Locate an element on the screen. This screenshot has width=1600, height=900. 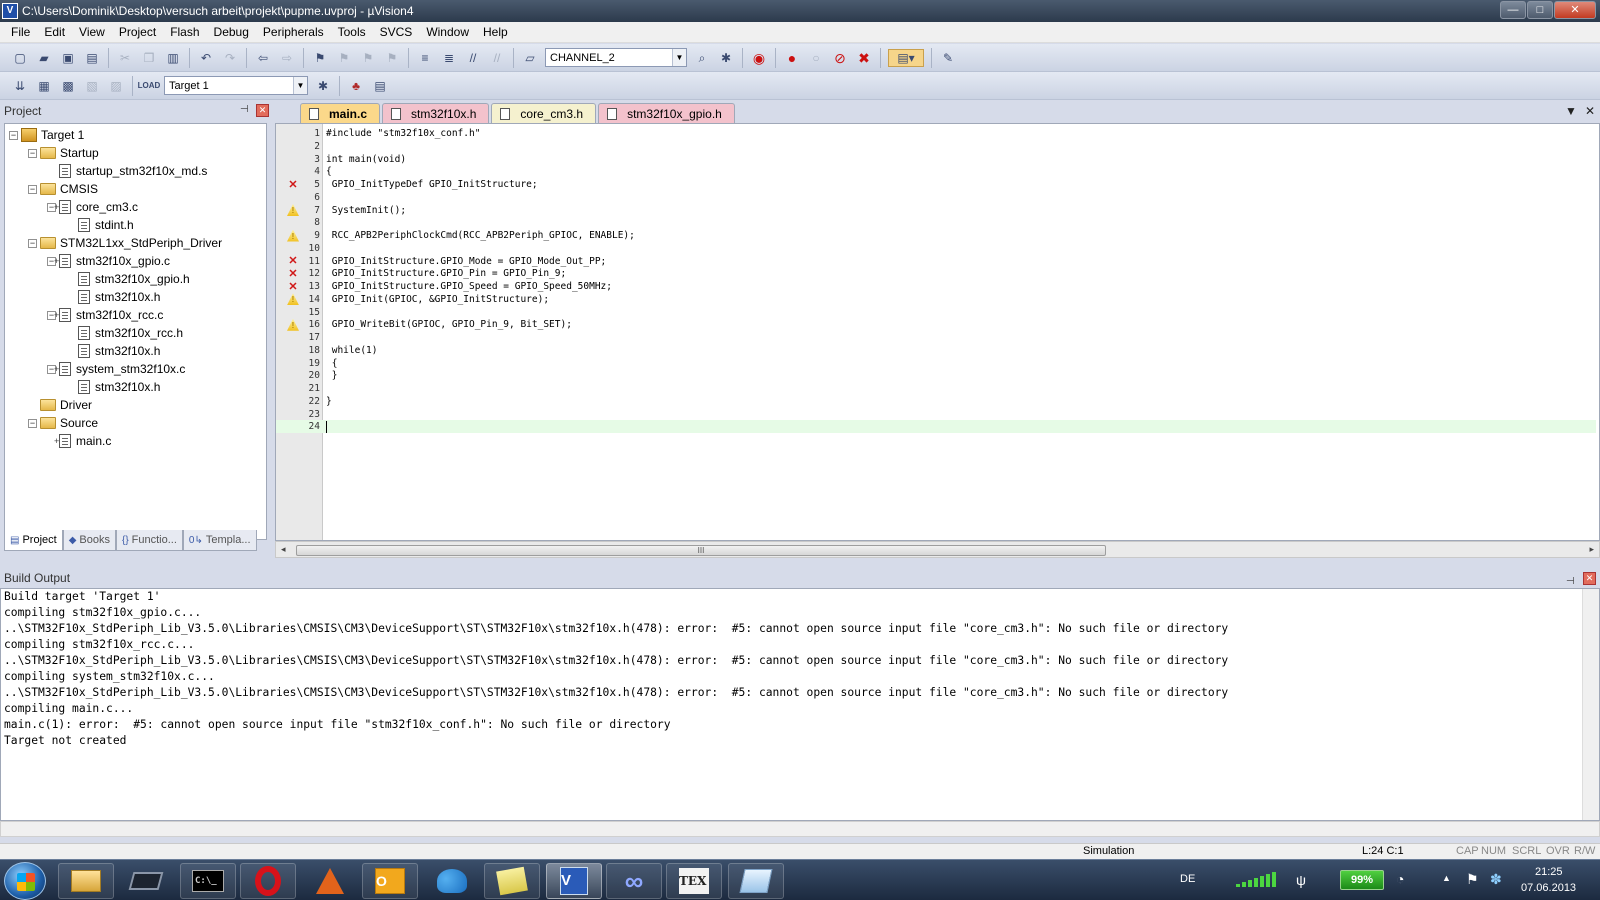
find-in-files-icon: ▱ is located at coordinates (530, 58).